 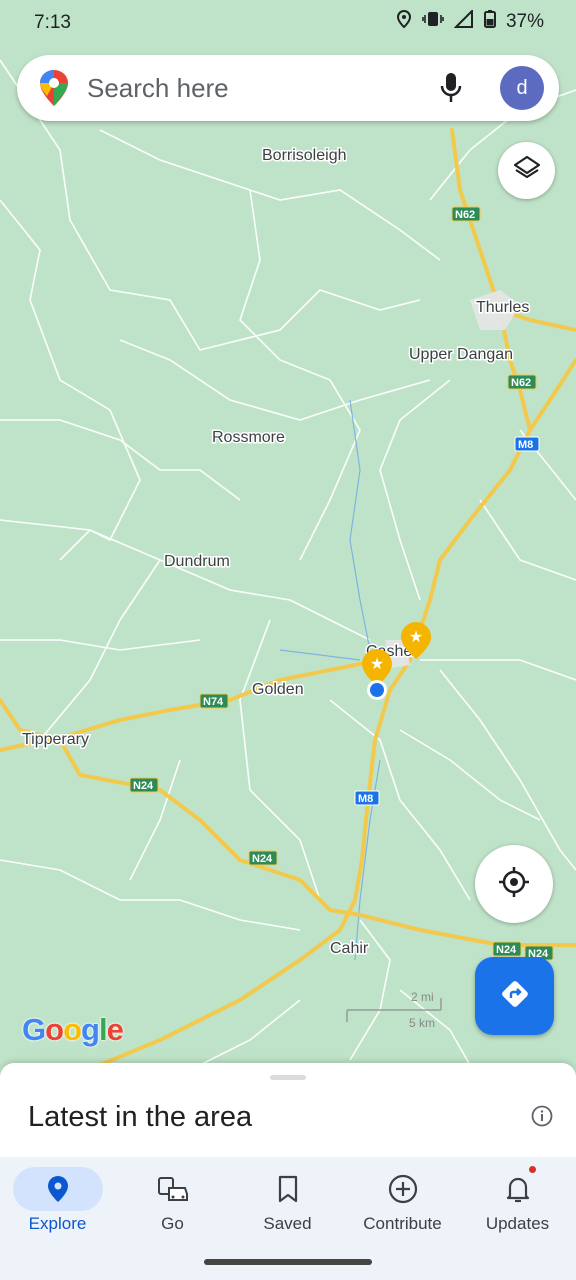 I want to click on account-avatar: d, so click(x=522, y=88).